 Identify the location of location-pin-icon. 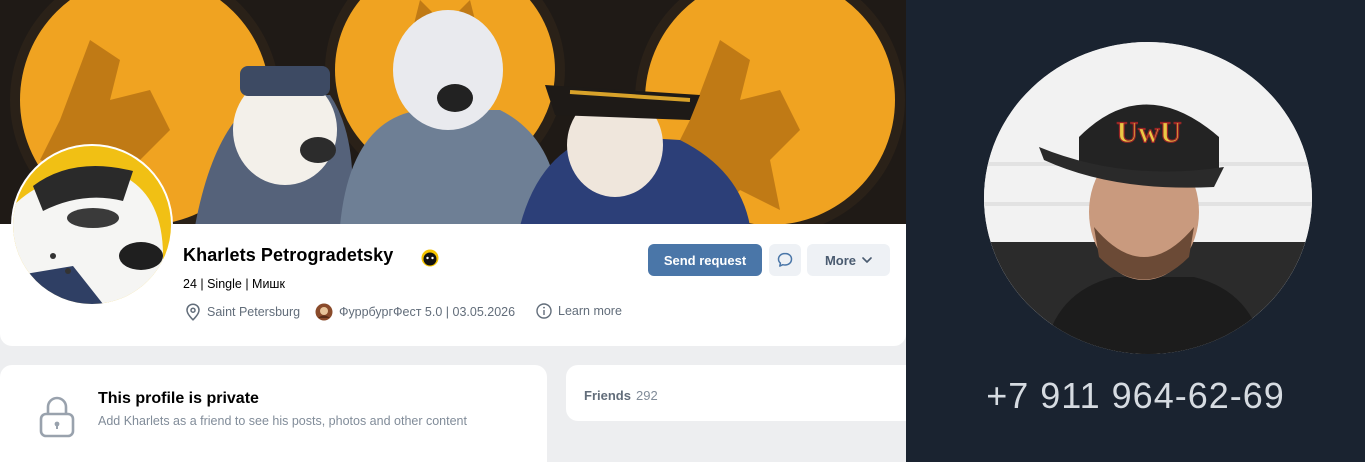
(193, 312).